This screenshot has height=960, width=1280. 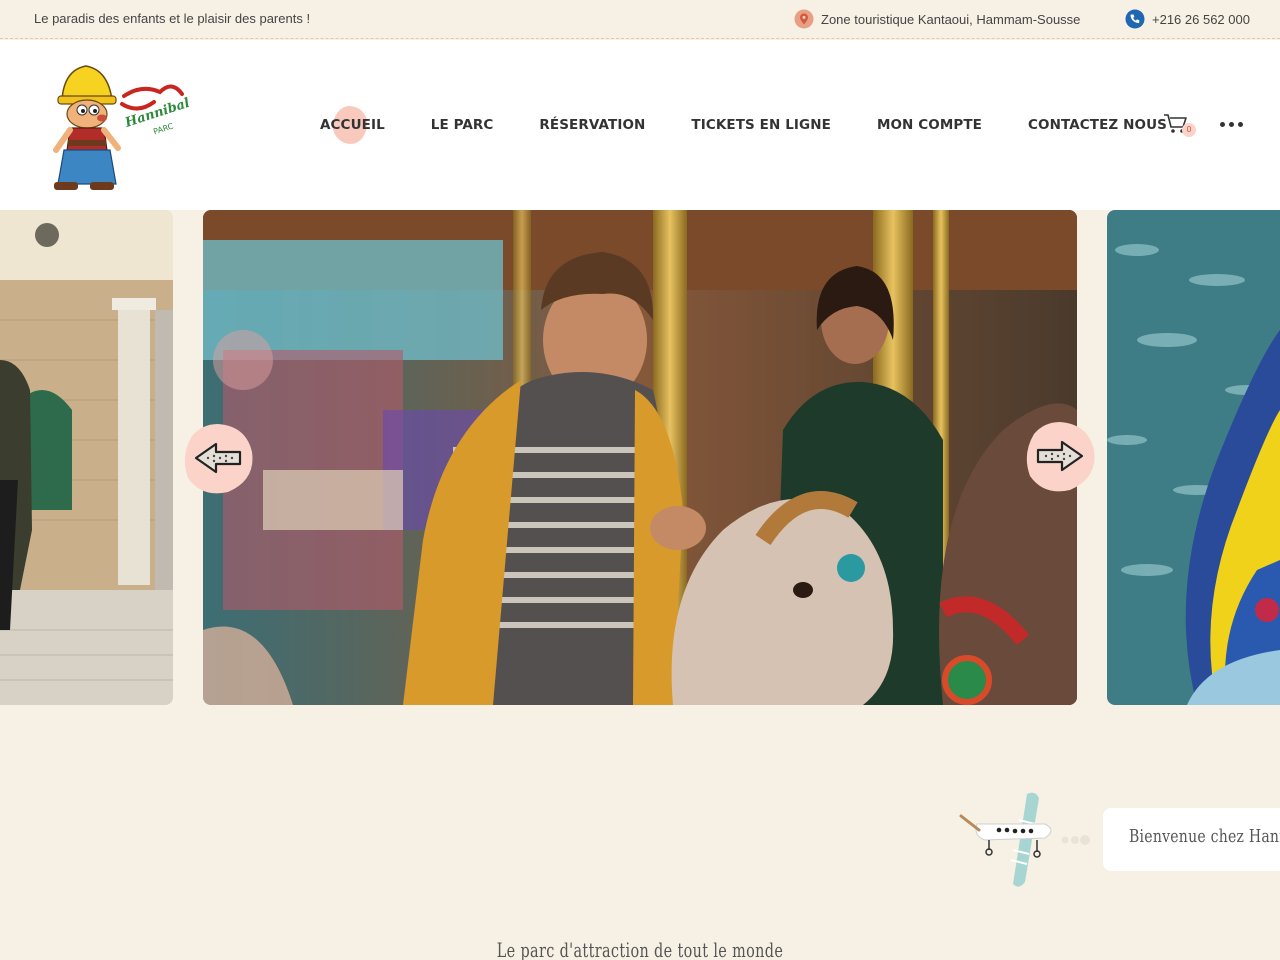 What do you see at coordinates (1189, 130) in the screenshot?
I see `cart-count-badge: 0` at bounding box center [1189, 130].